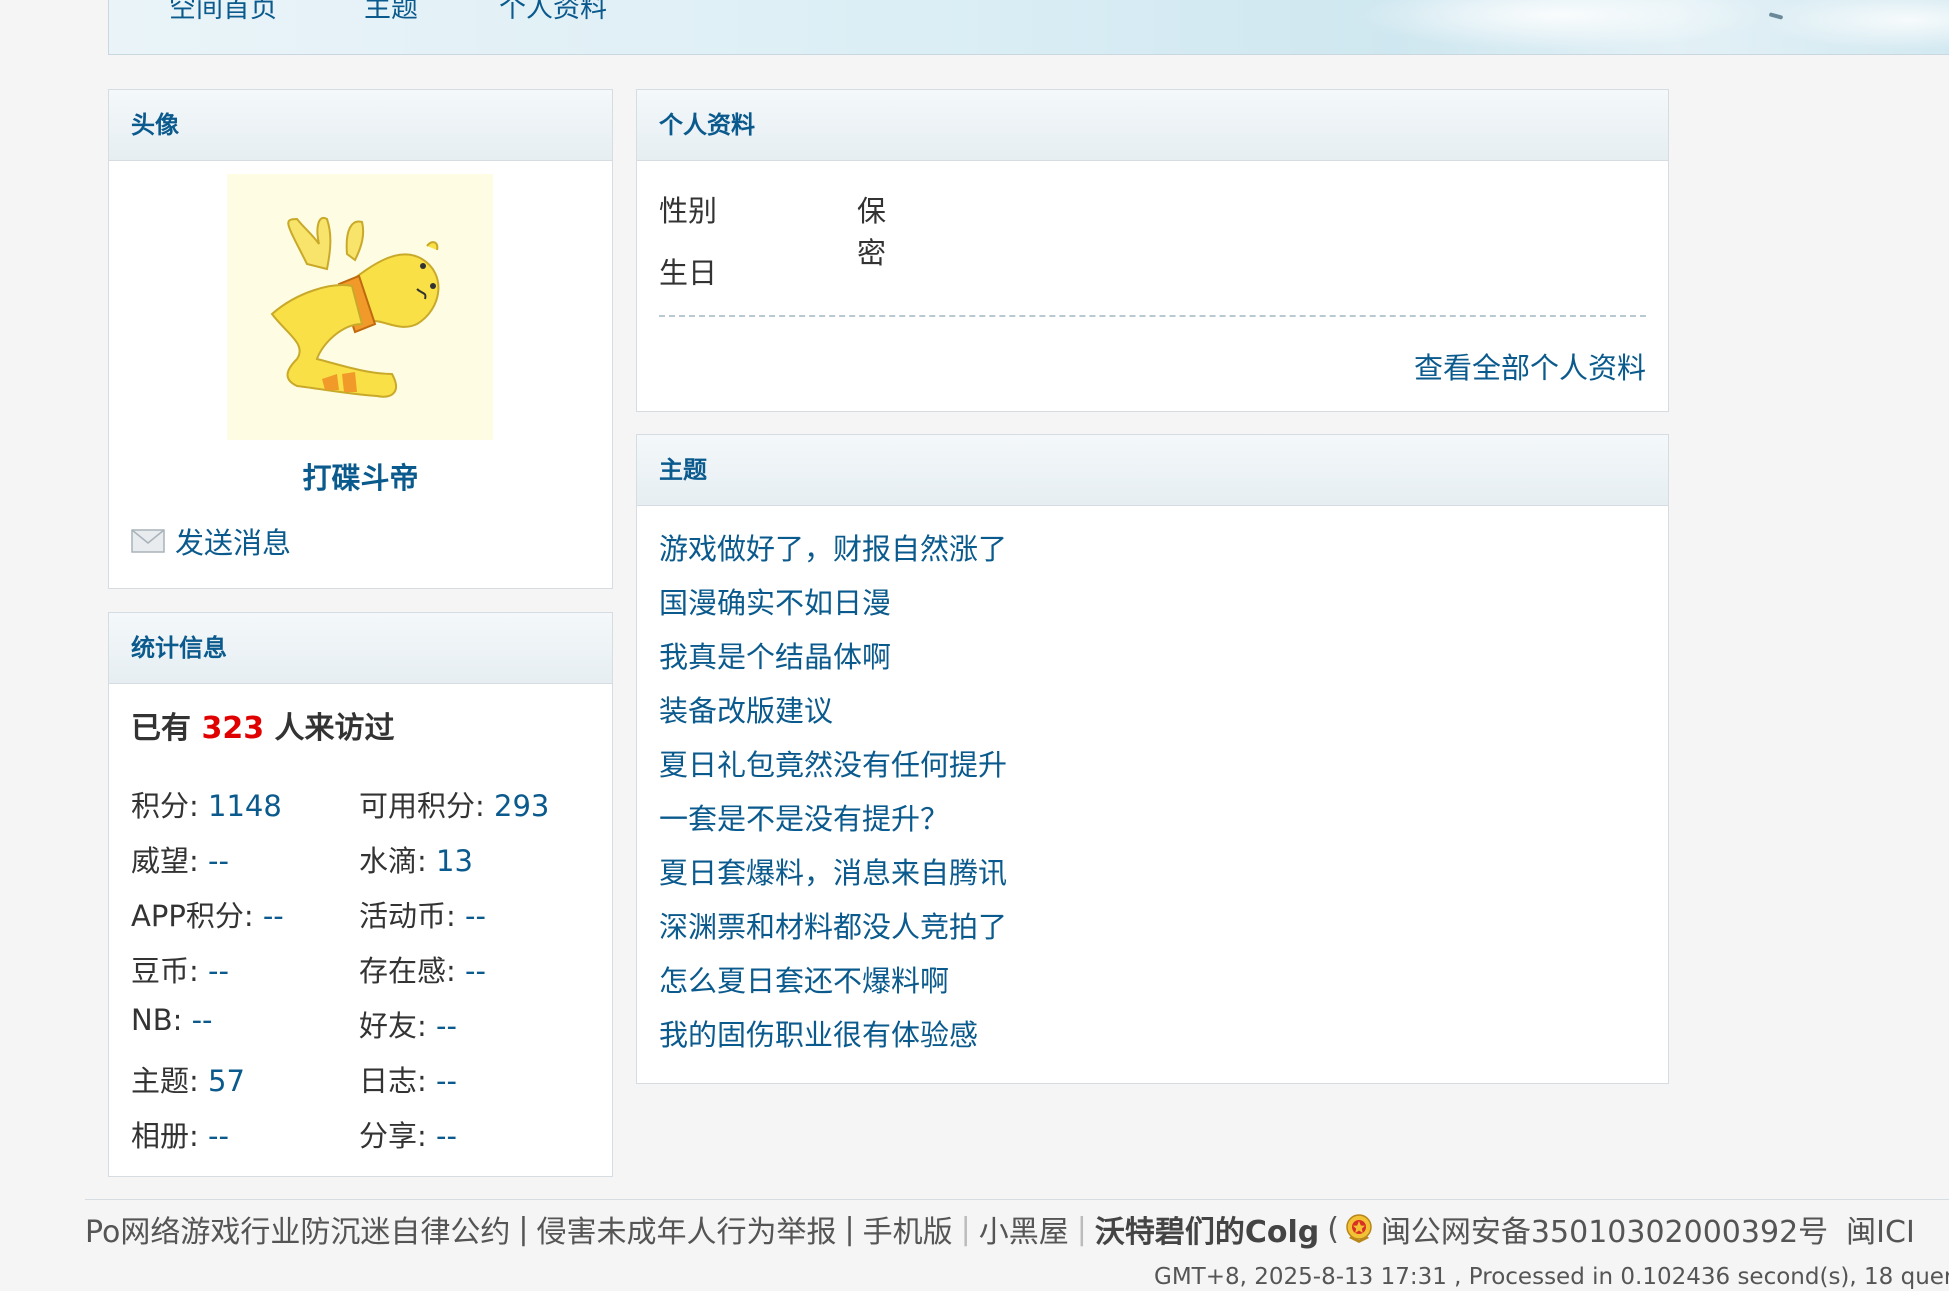  I want to click on avatar-panel: 头像 打碟斗帝 发送消息, so click(360, 339).